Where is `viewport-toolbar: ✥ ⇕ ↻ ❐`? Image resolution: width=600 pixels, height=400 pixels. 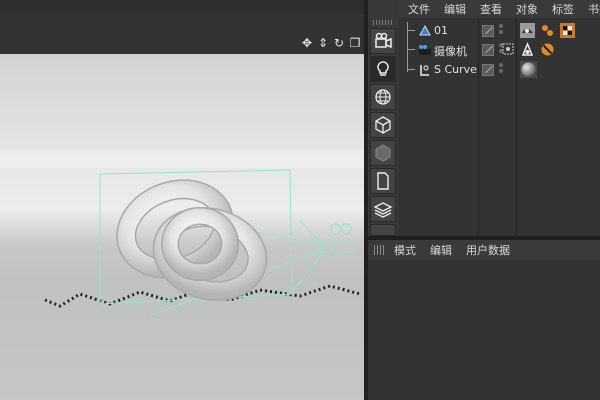
viewport-toolbar: ✥ ⇕ ↻ ❐ is located at coordinates (182, 27).